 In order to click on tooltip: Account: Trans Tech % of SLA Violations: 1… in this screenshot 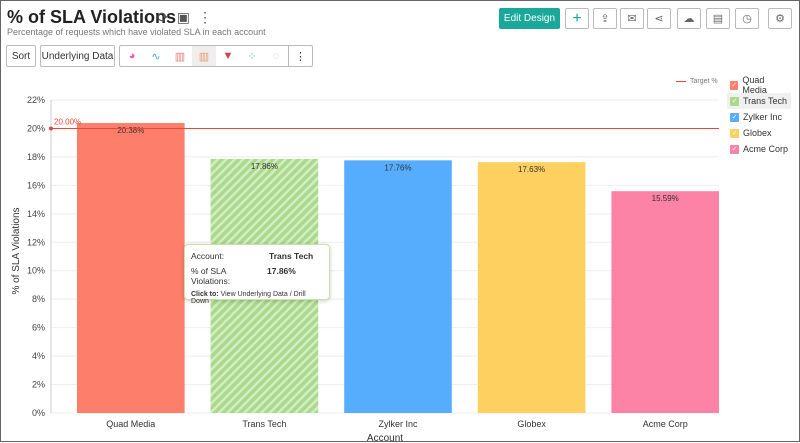, I will do `click(257, 274)`.